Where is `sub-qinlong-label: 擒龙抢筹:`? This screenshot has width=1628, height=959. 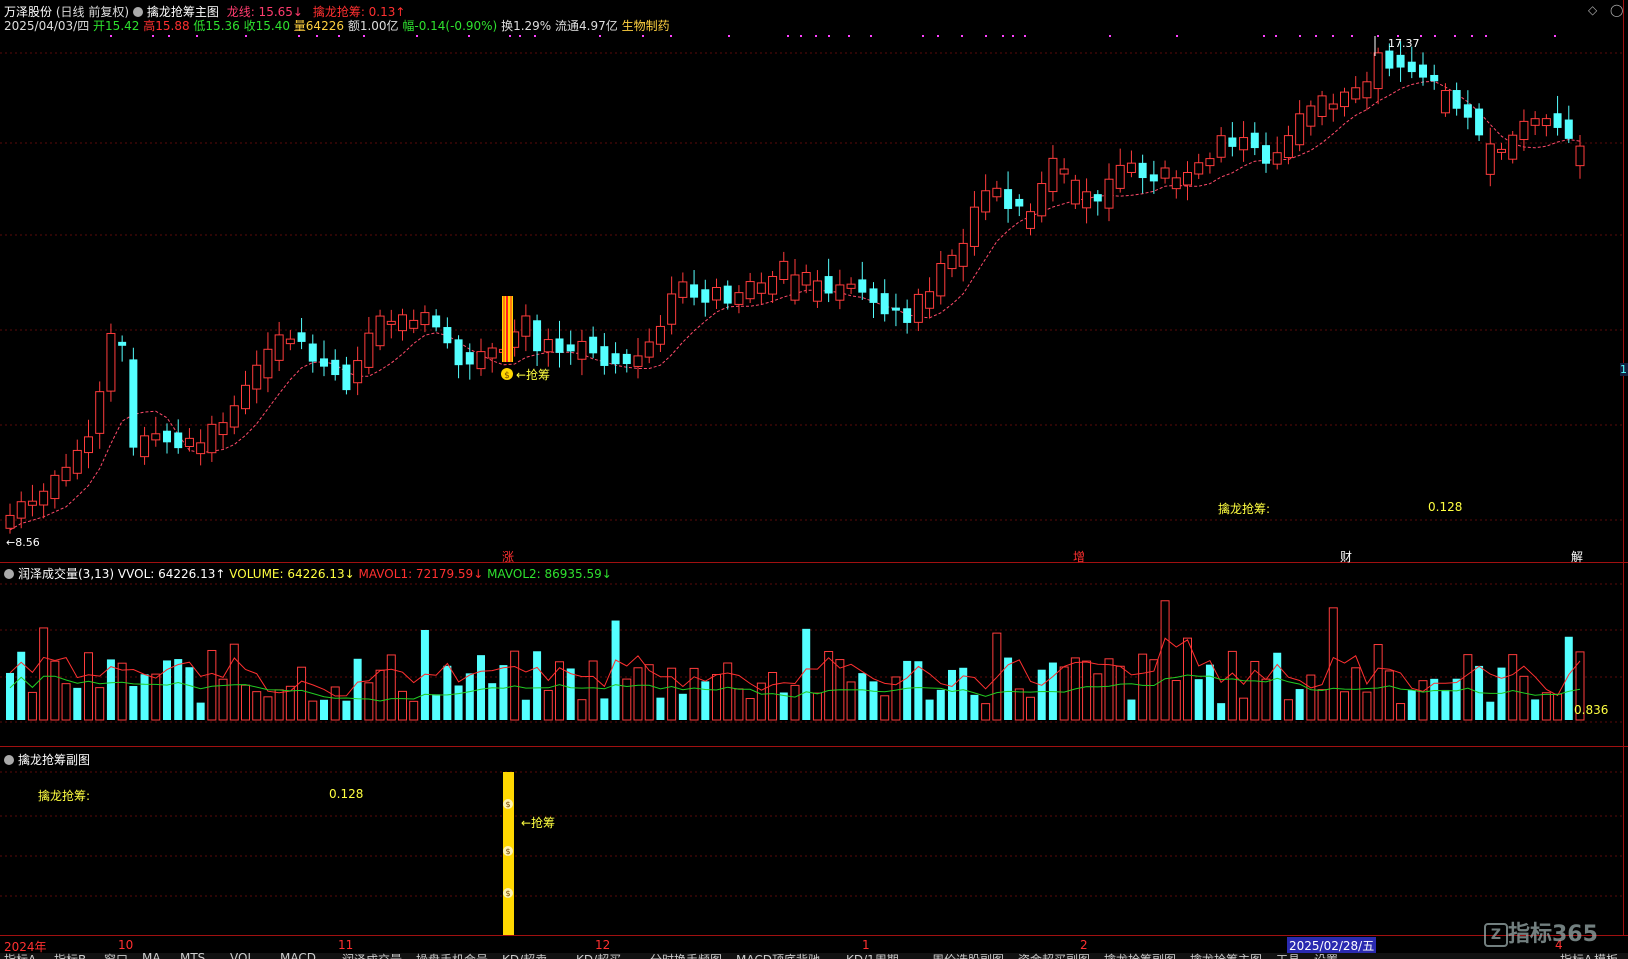
sub-qinlong-label: 擒龙抢筹: is located at coordinates (64, 796).